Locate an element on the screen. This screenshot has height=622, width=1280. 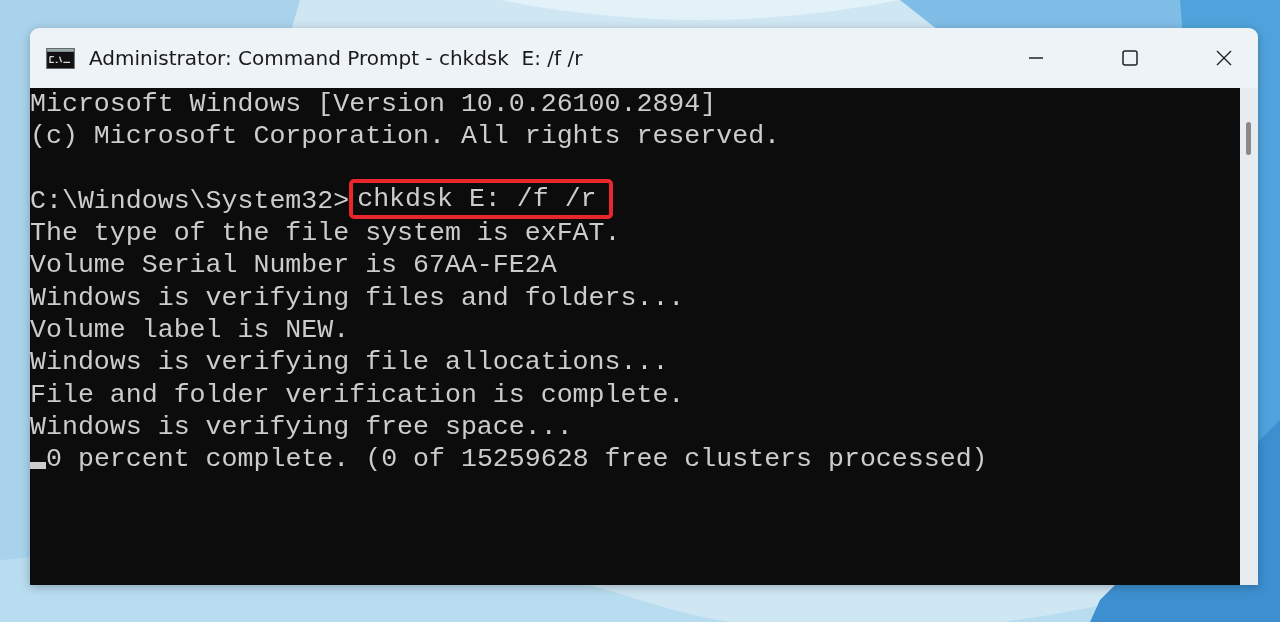
console-line: 0 percent complete. (0 of 15259628 free clusters processed) is located at coordinates (517, 459).